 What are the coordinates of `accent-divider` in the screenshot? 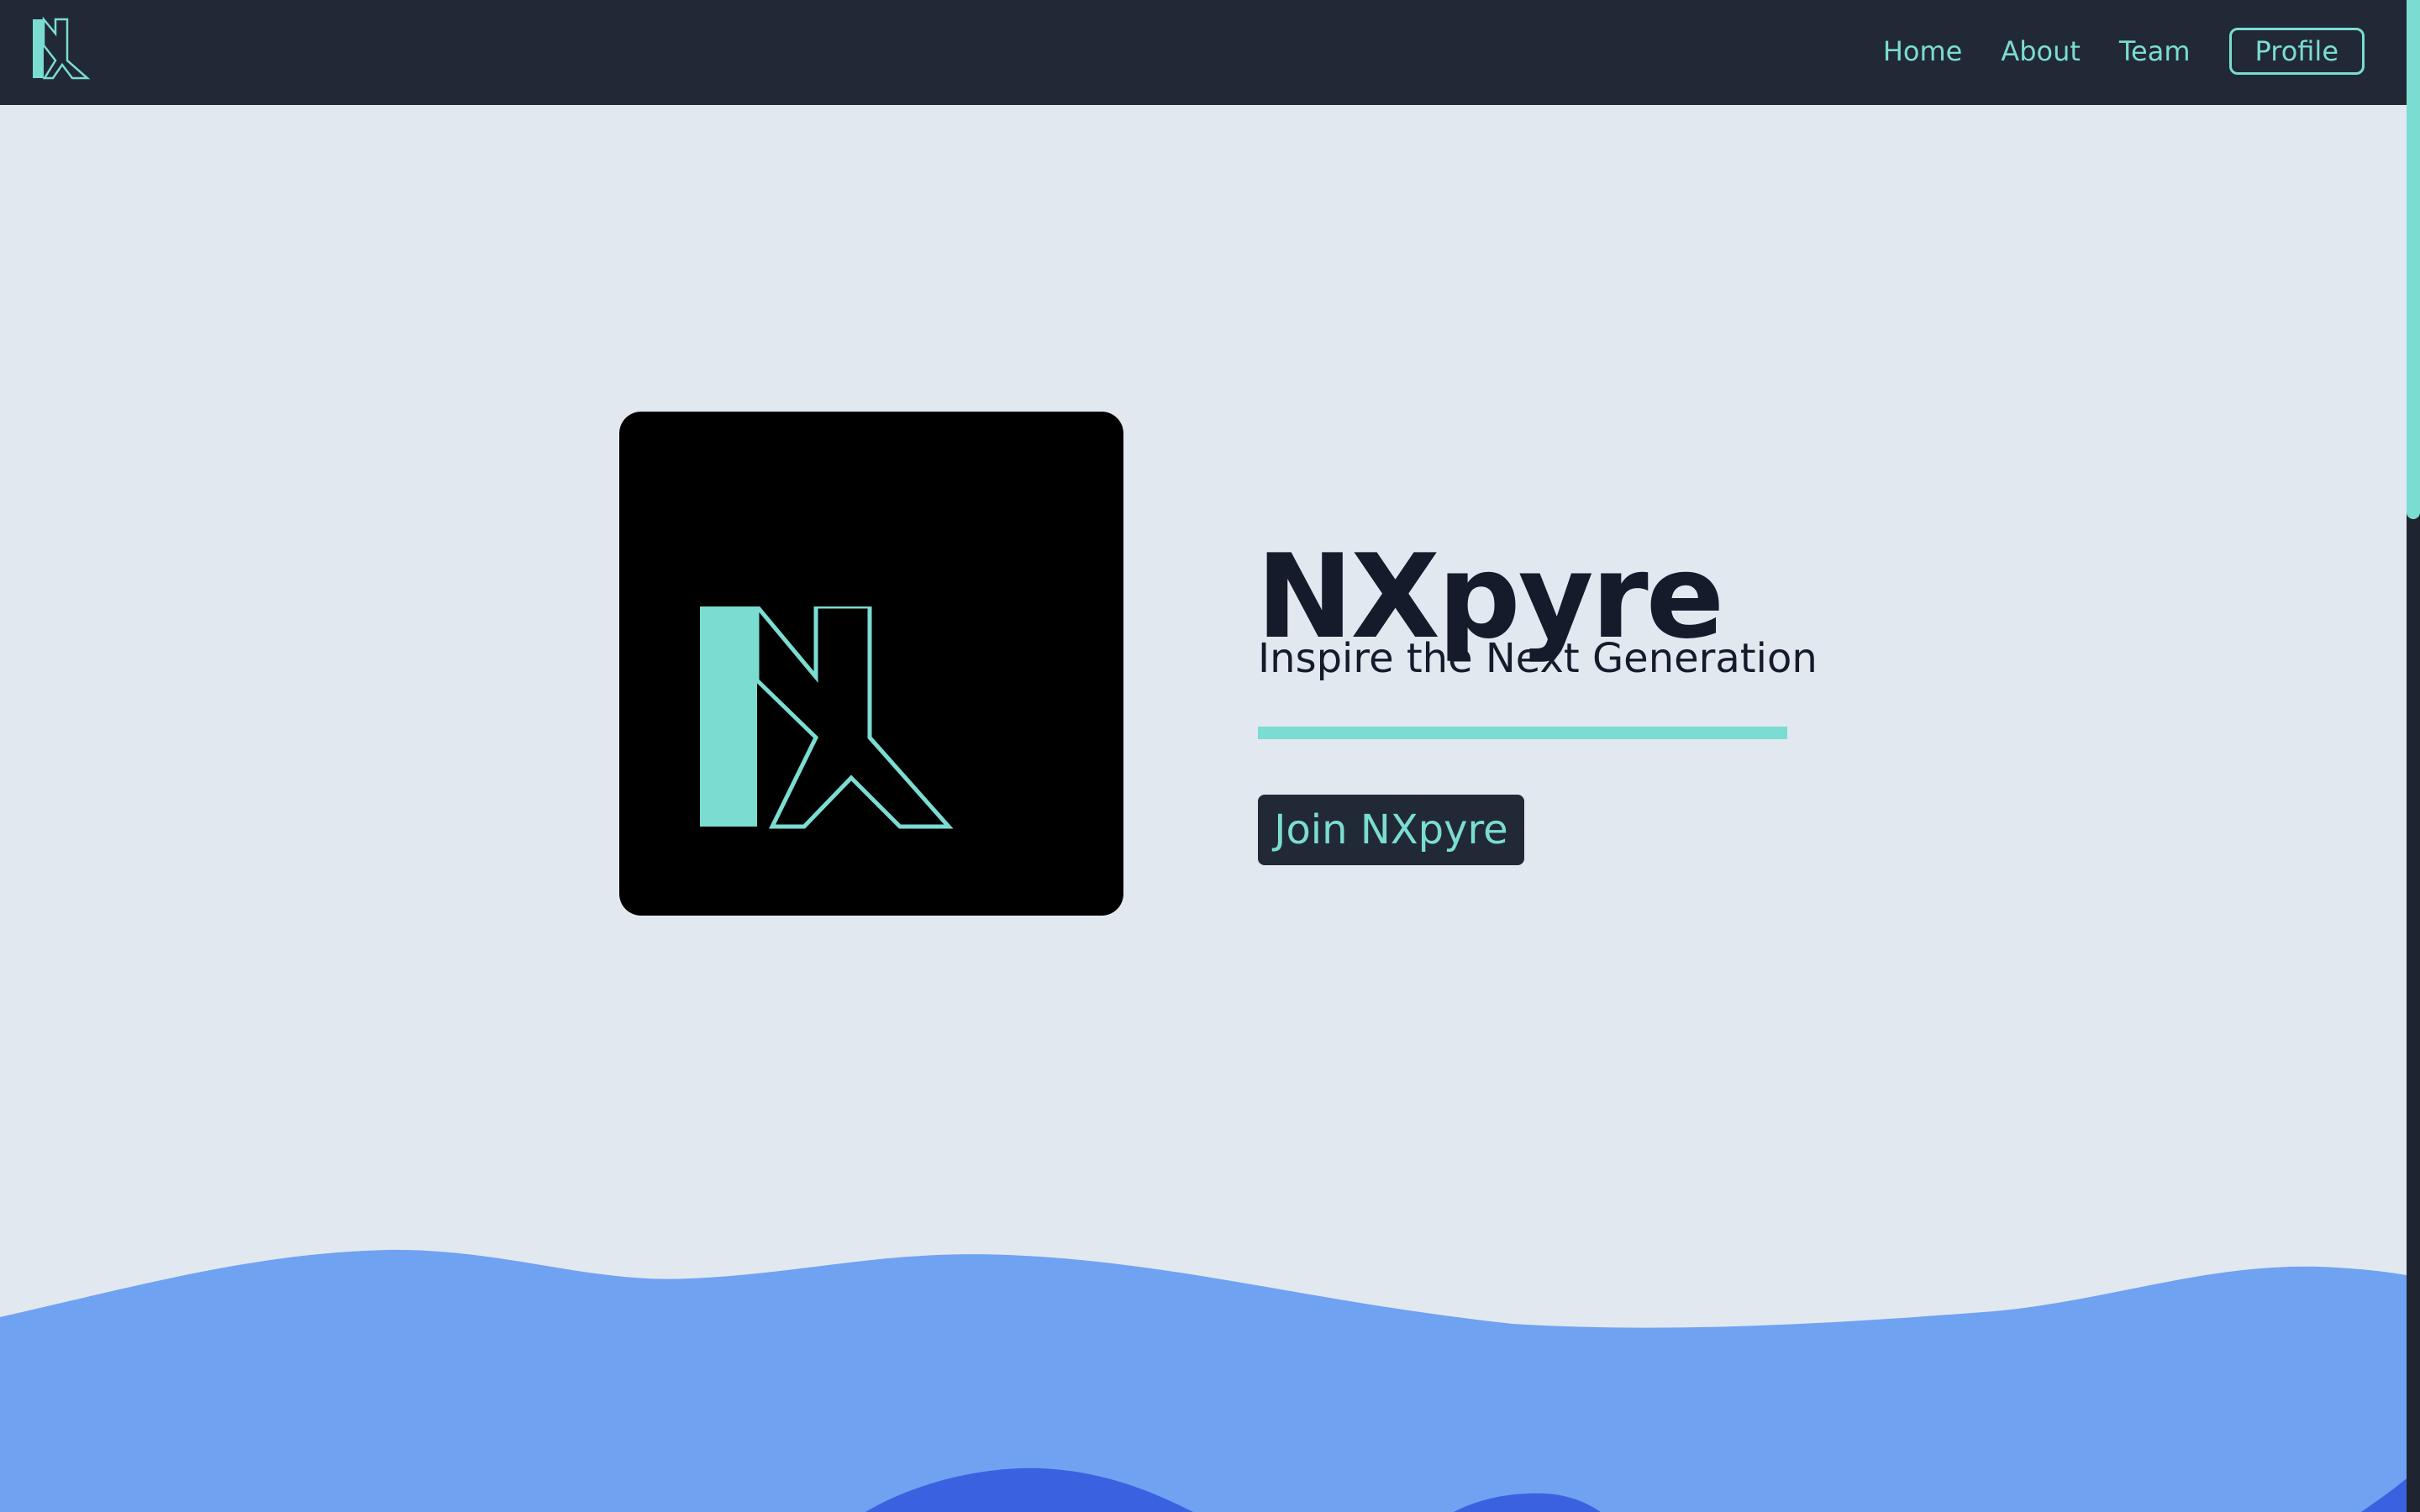 It's located at (1523, 733).